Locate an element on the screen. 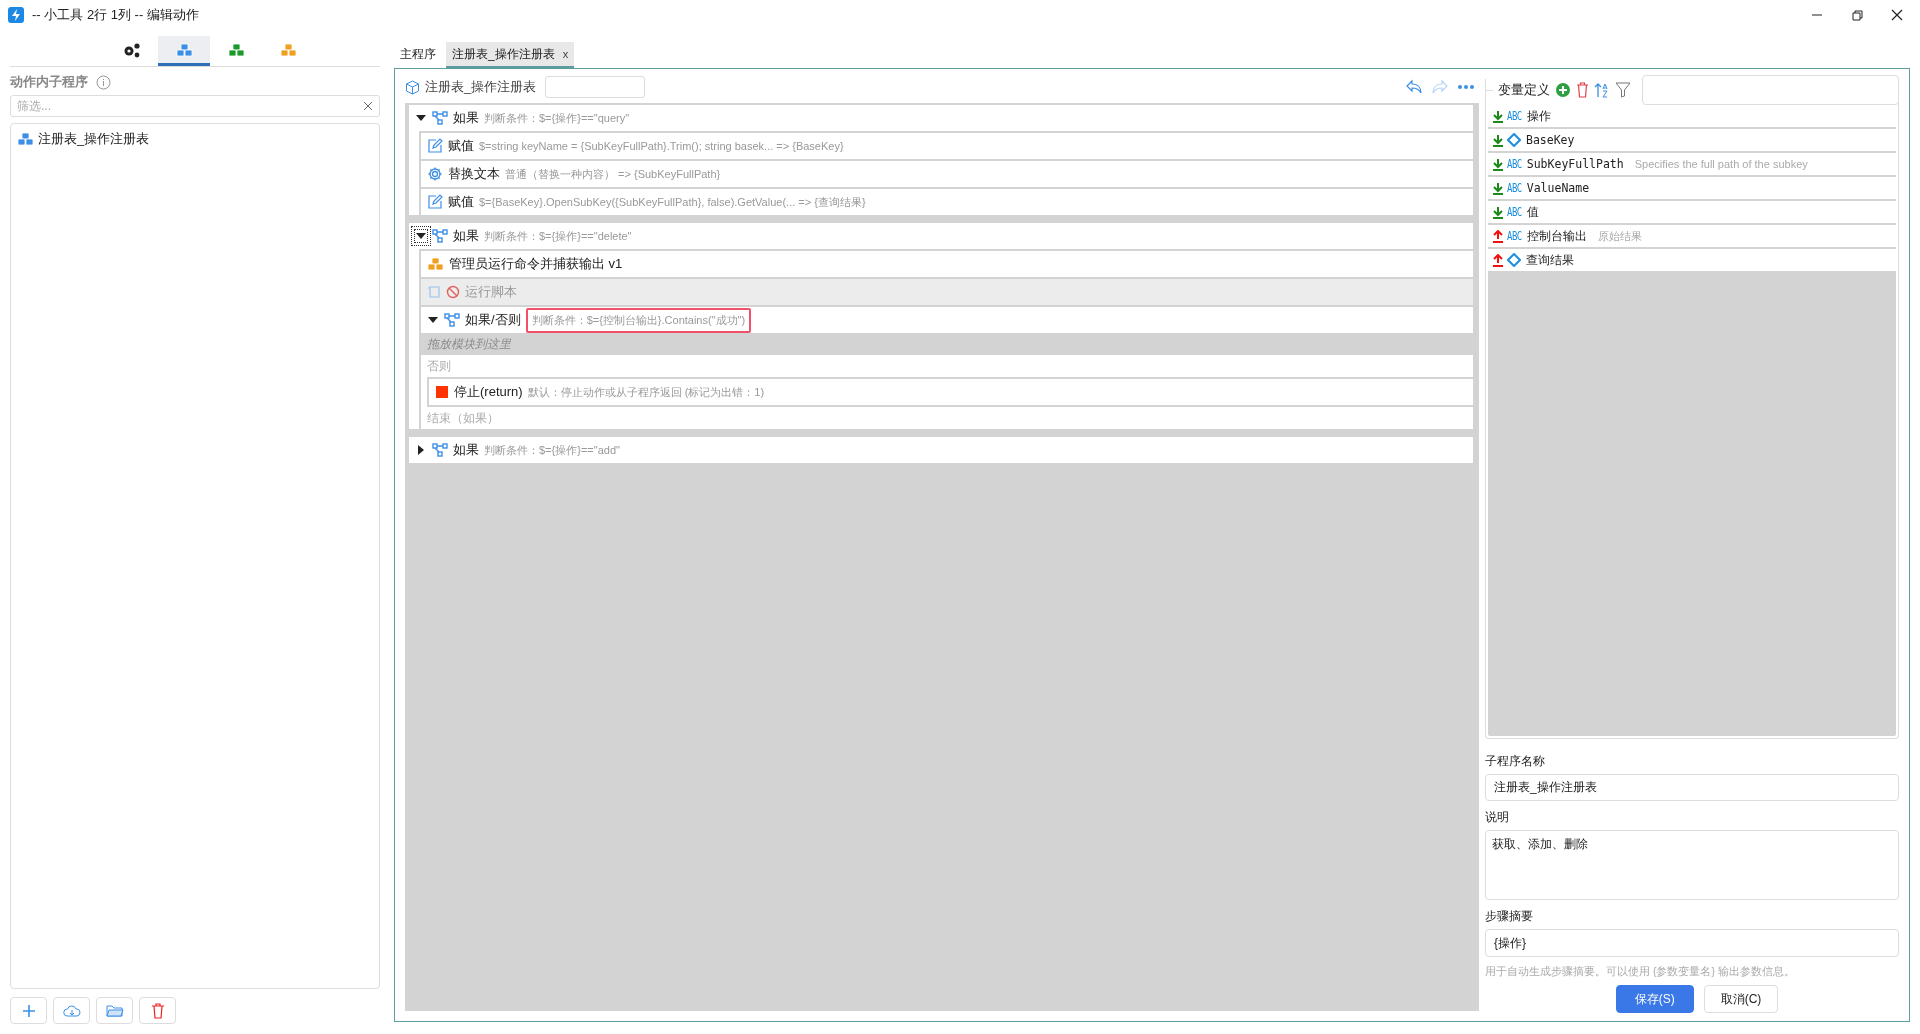  variable-row: ABC SubKeyFullPath Specifies the full path of the subkey is located at coordinates (1692, 164).